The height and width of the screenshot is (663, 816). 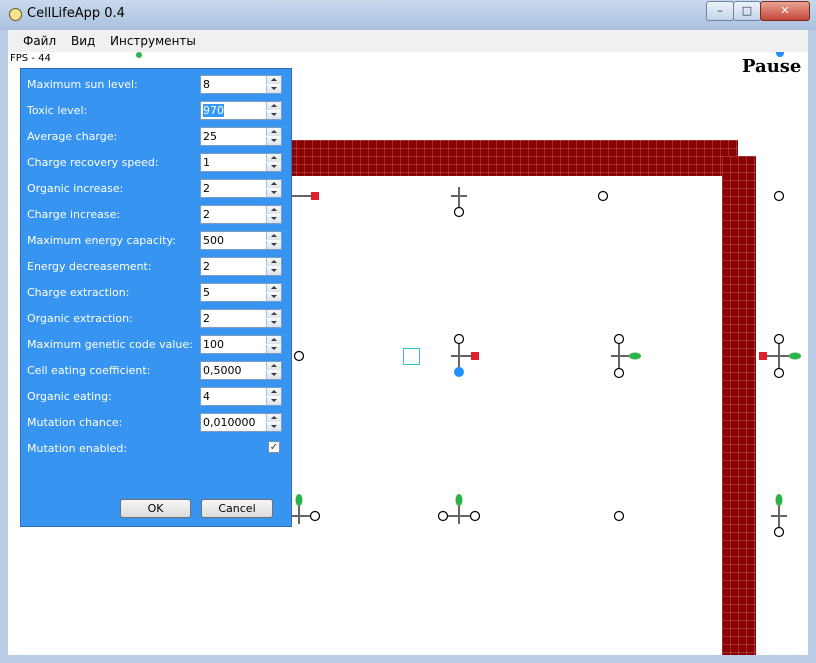 What do you see at coordinates (241, 84) in the screenshot?
I see `max-sun-input: 8` at bounding box center [241, 84].